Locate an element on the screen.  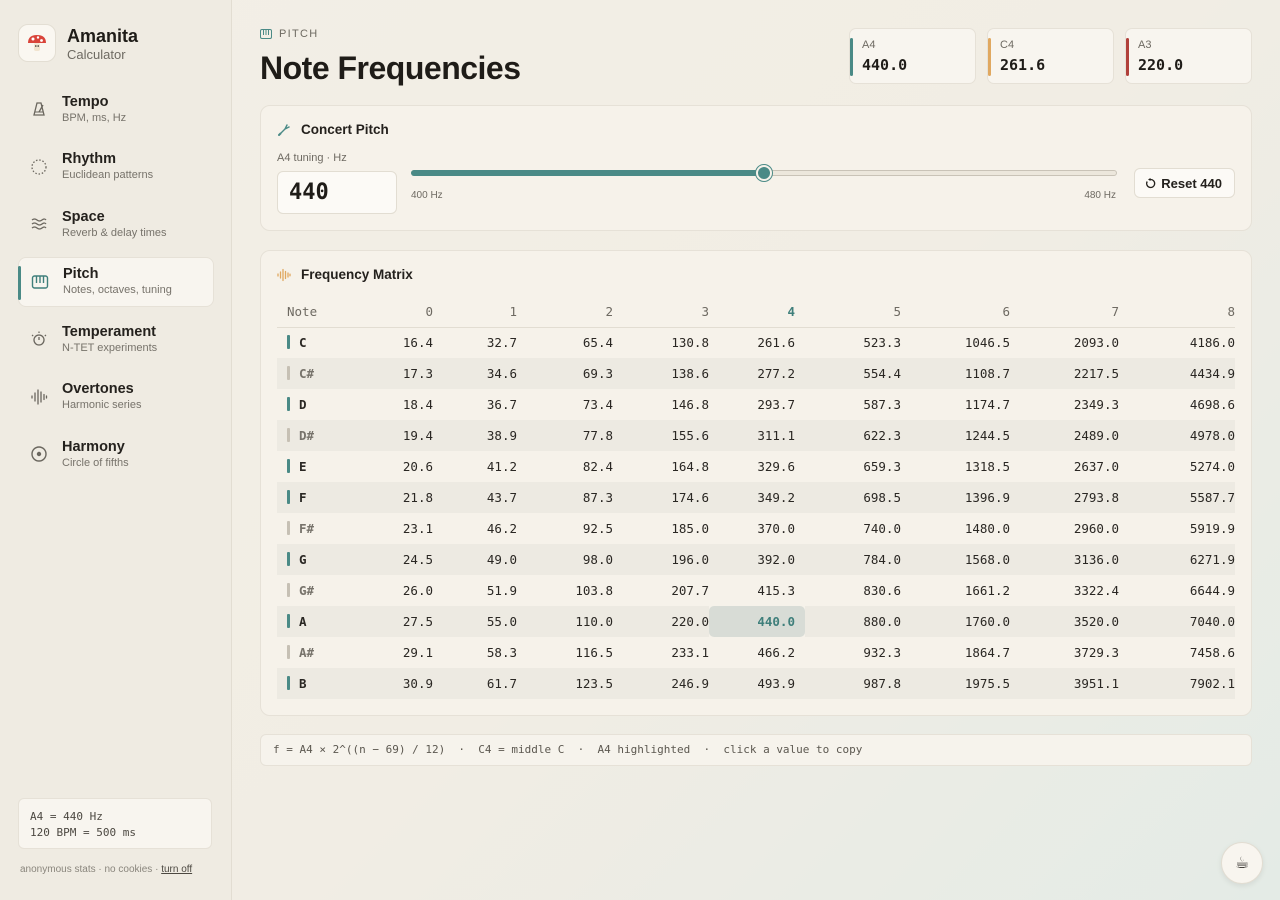
frequency-cell: 20.6 is located at coordinates (387, 466).